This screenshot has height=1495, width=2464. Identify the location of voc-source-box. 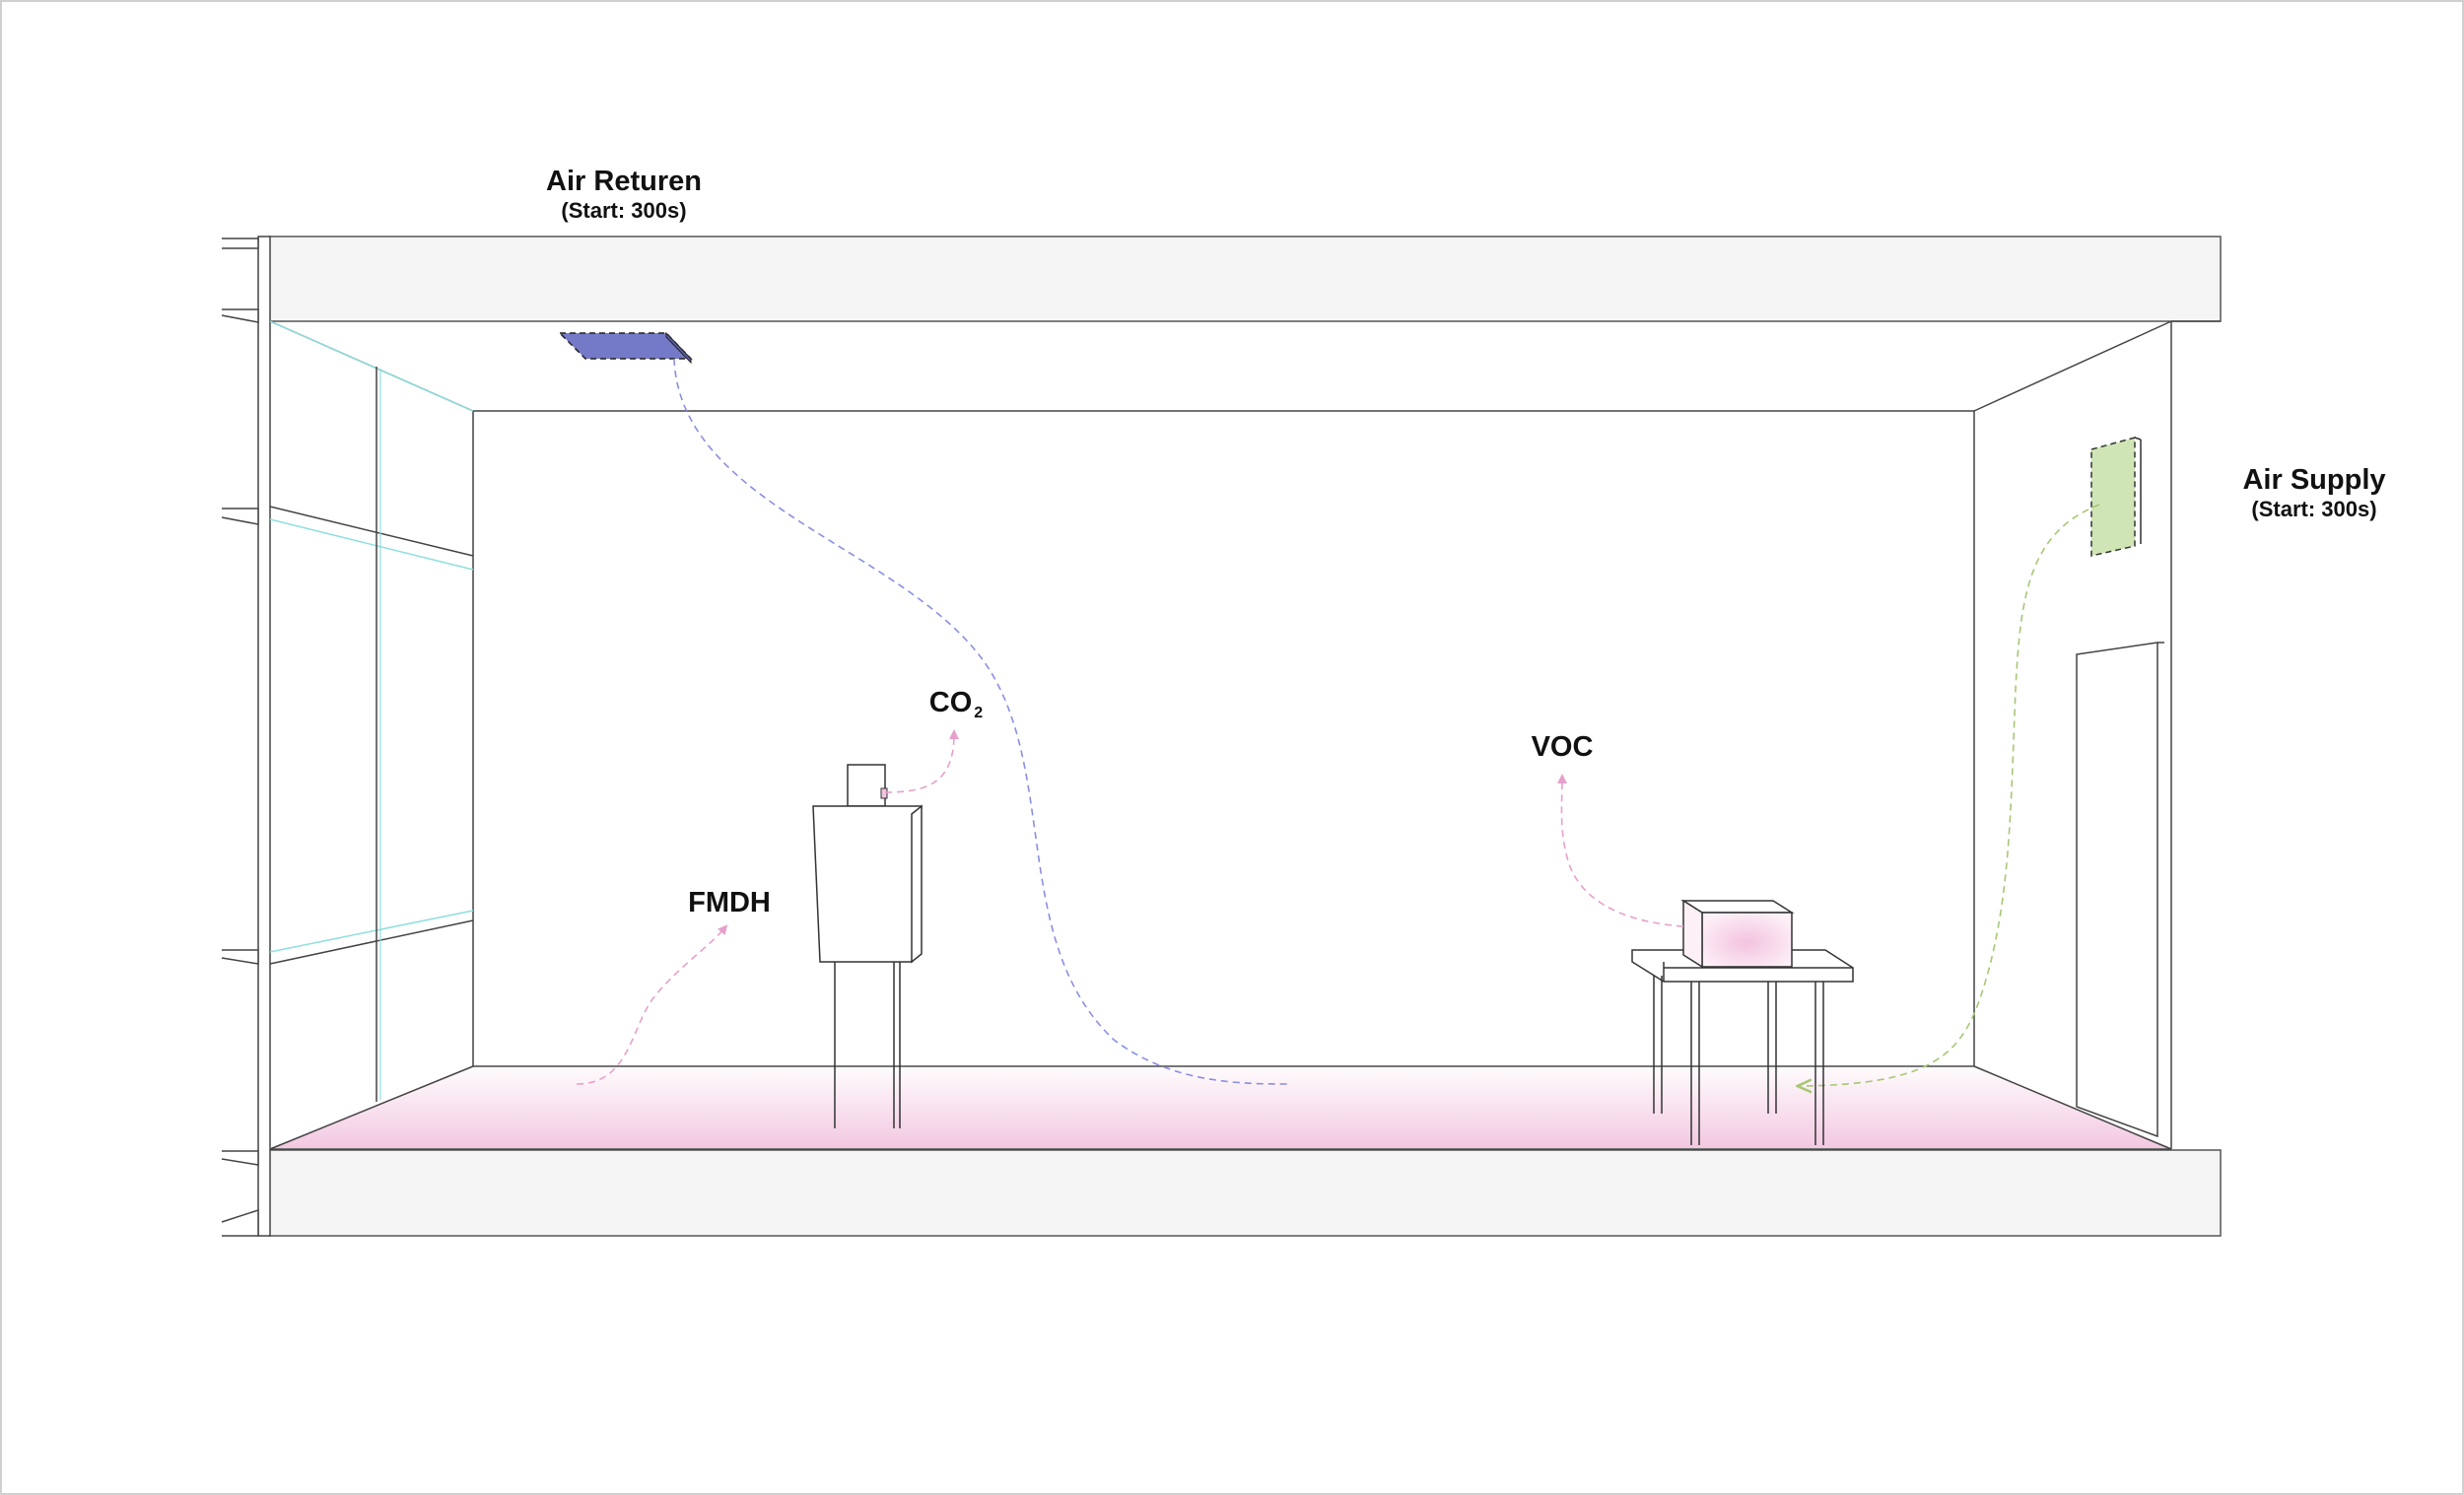
(1737, 934).